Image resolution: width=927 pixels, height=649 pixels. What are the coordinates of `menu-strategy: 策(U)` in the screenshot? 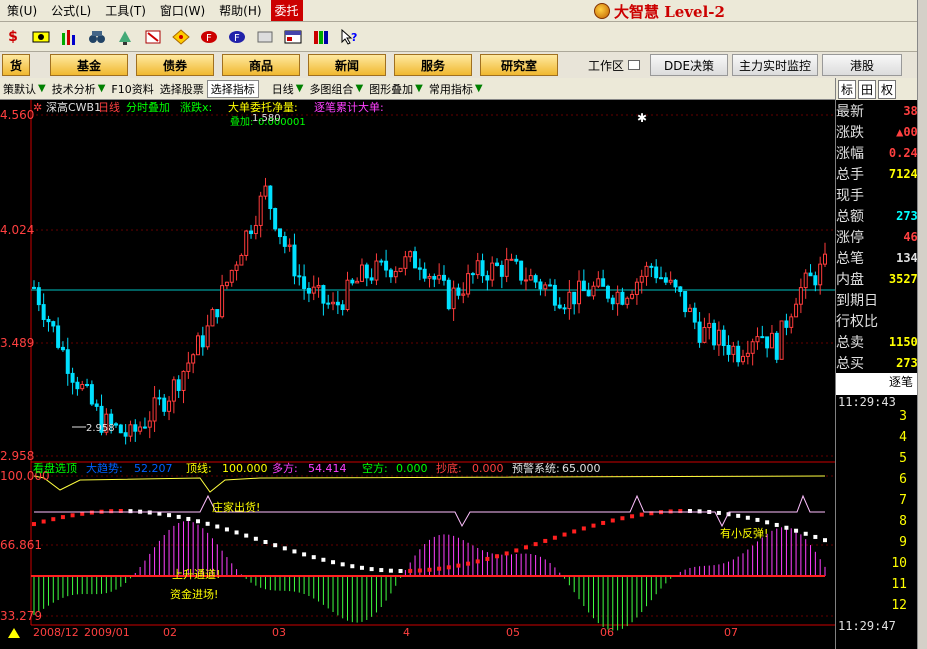 It's located at (22, 10).